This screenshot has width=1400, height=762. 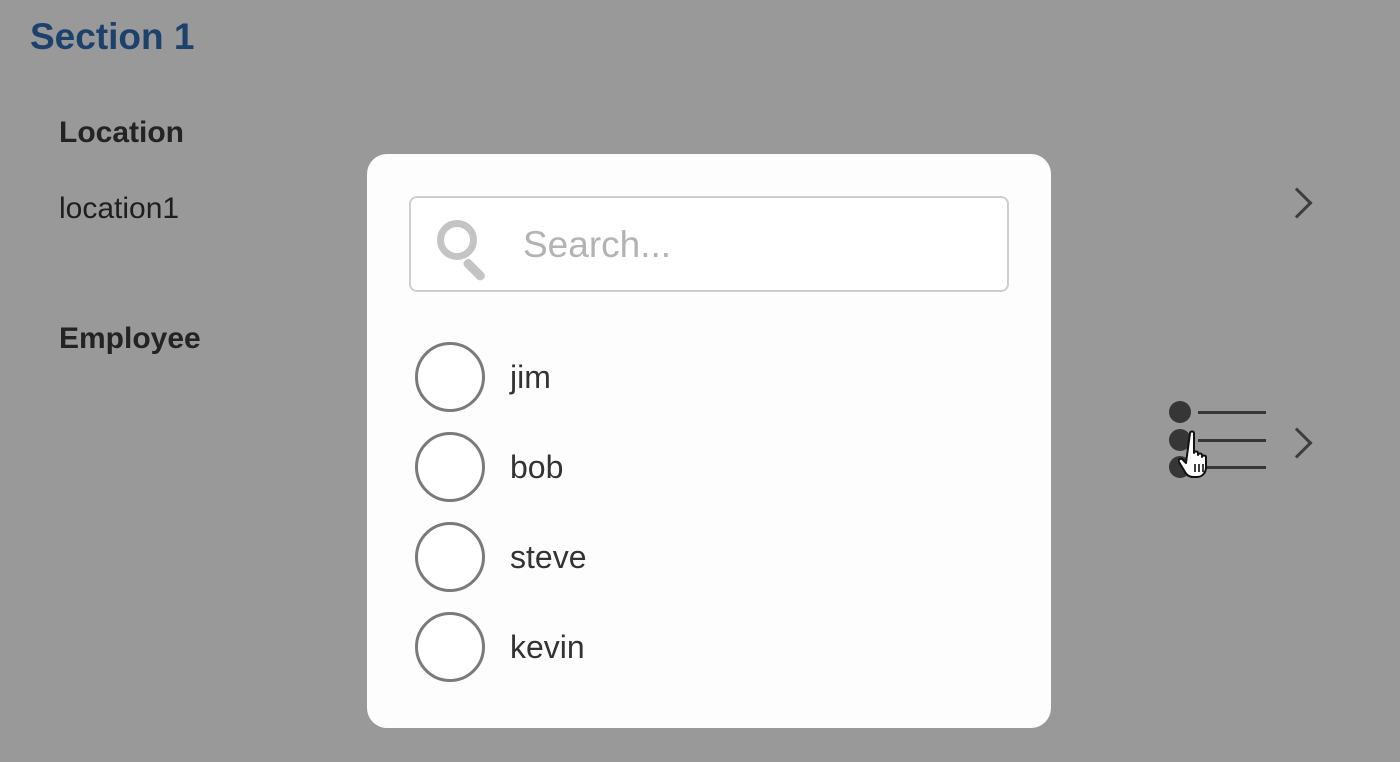 I want to click on option-kevin: kevin, so click(x=710, y=647).